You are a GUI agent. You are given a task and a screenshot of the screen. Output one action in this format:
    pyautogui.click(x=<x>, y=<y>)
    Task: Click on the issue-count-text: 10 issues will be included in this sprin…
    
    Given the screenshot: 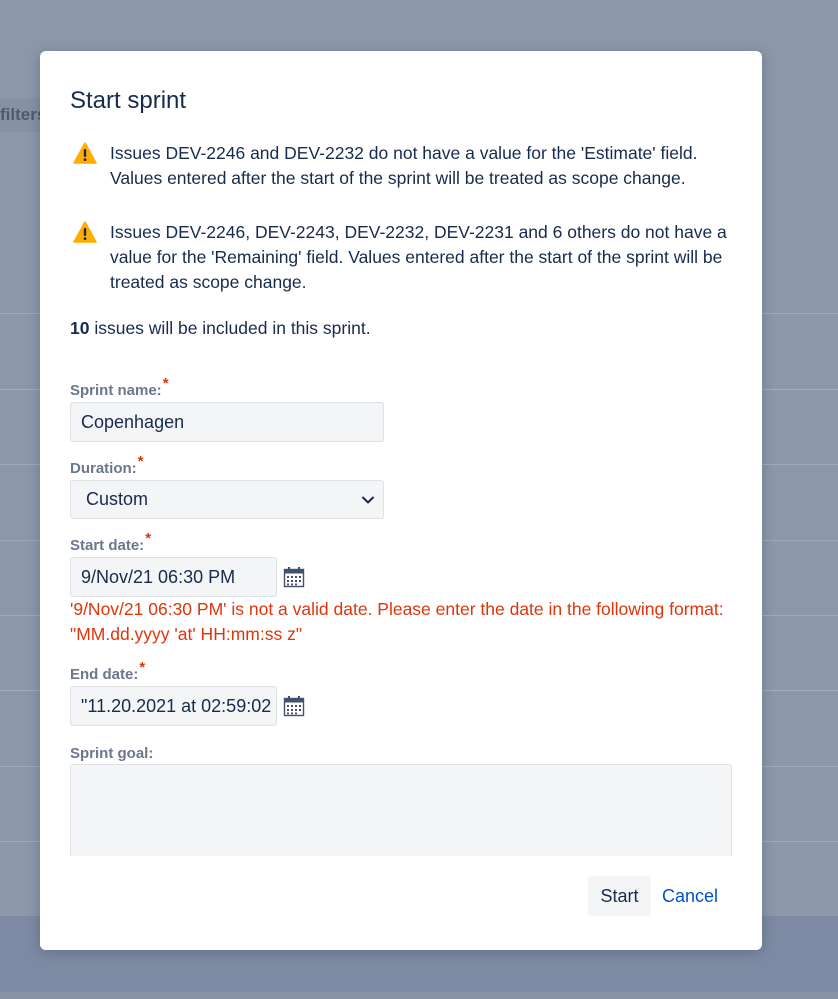 What is the action you would take?
    pyautogui.click(x=220, y=328)
    